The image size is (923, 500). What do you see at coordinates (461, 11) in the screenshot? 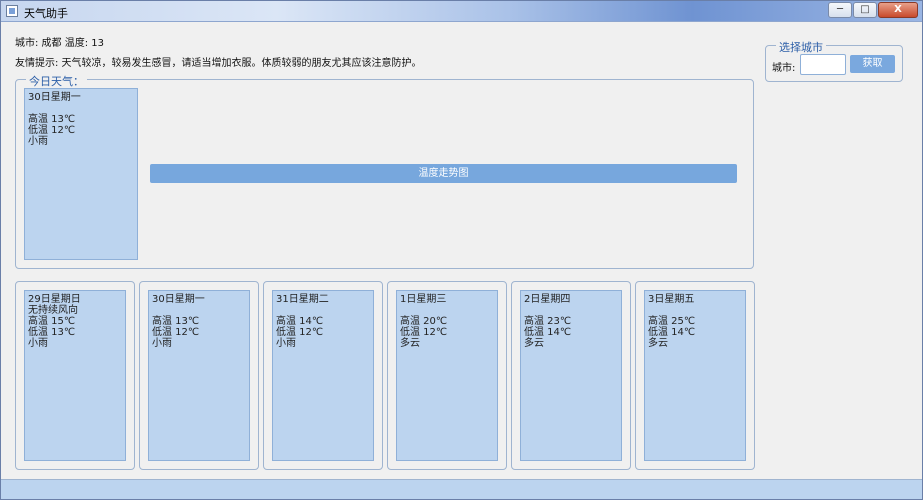
I see `title-bar: 天气助手 ─ □ X` at bounding box center [461, 11].